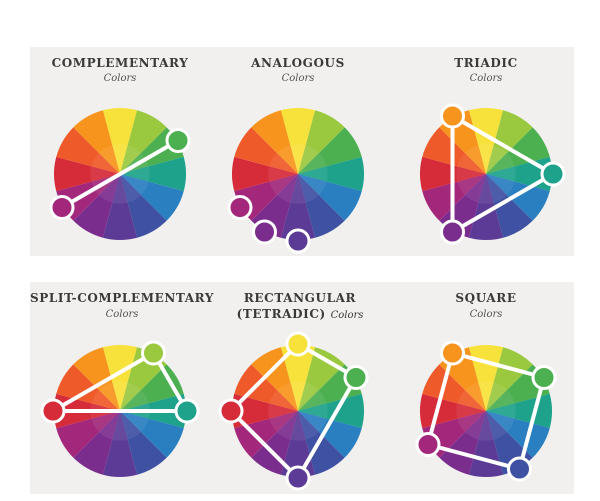  What do you see at coordinates (298, 63) in the screenshot?
I see `analogous-title: ANALOGOUS` at bounding box center [298, 63].